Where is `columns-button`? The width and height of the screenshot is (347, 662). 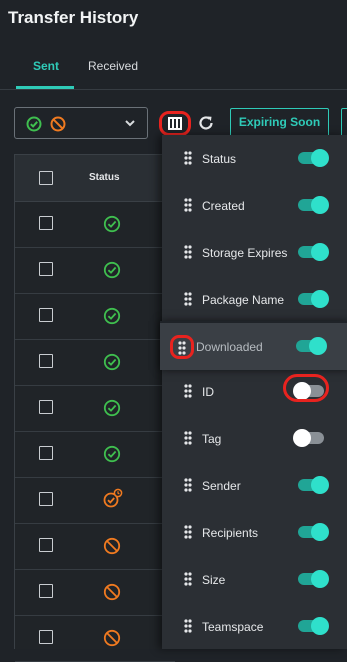 columns-button is located at coordinates (175, 123).